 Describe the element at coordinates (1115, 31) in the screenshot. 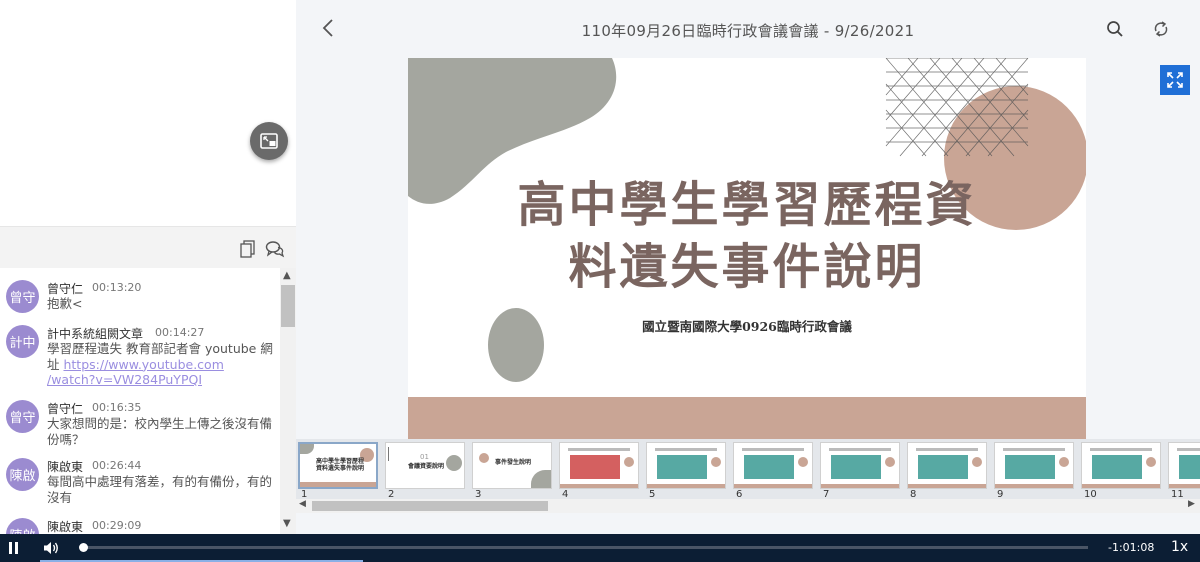

I see `search-icon` at that location.